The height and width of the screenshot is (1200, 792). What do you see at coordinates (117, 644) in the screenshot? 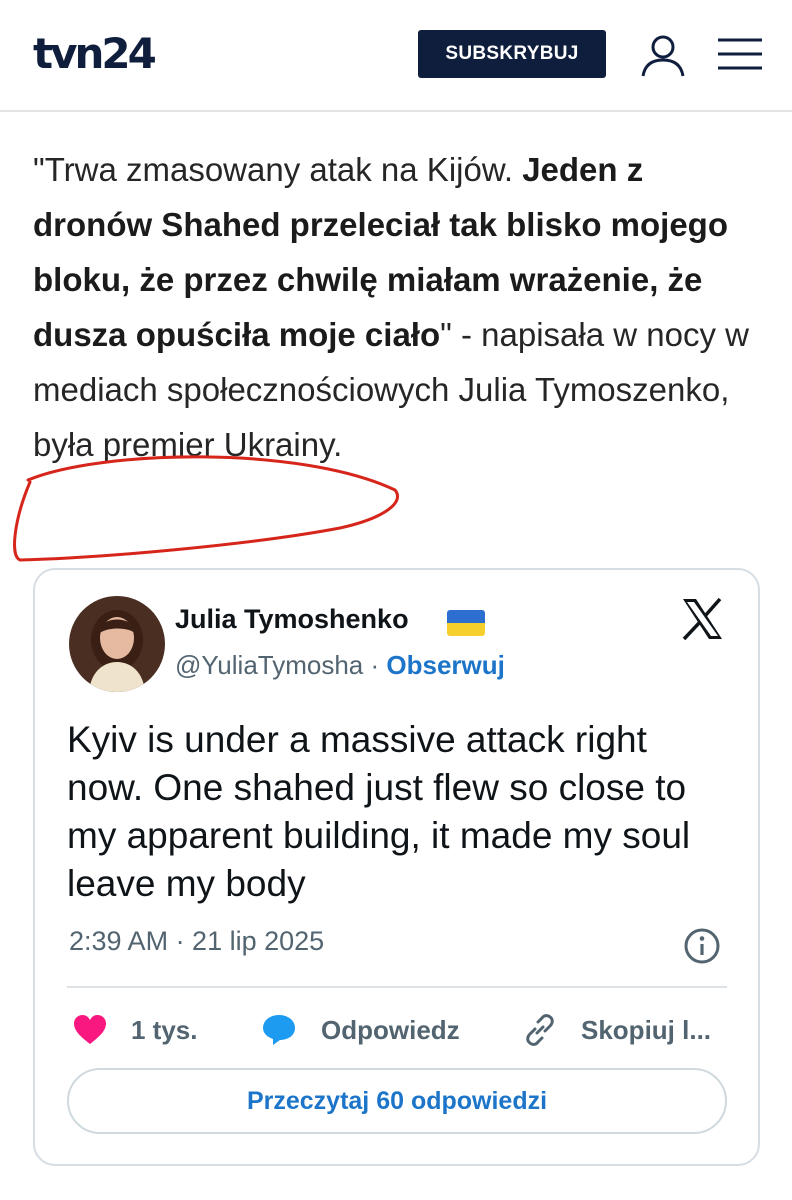
I see `avatar` at bounding box center [117, 644].